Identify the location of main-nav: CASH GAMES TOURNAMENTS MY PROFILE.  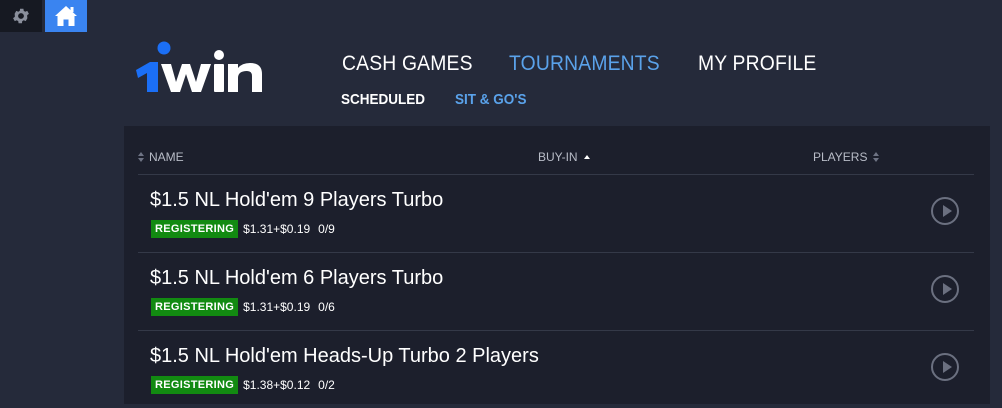
(597, 64).